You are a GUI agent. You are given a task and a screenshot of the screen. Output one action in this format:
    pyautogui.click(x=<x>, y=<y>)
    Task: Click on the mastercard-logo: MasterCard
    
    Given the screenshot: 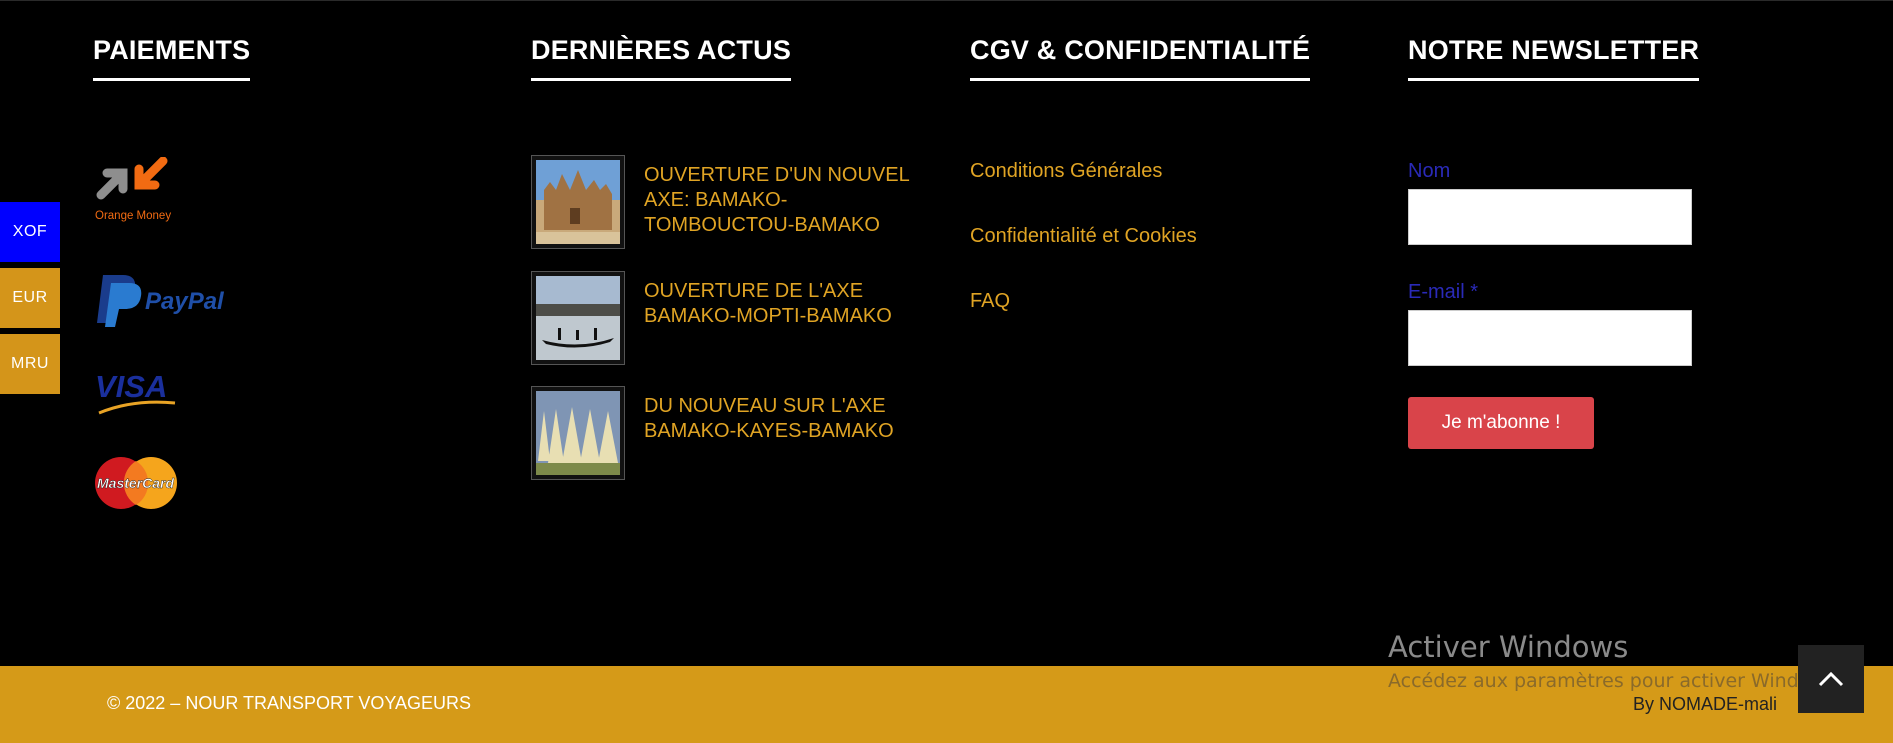 What is the action you would take?
    pyautogui.click(x=136, y=483)
    